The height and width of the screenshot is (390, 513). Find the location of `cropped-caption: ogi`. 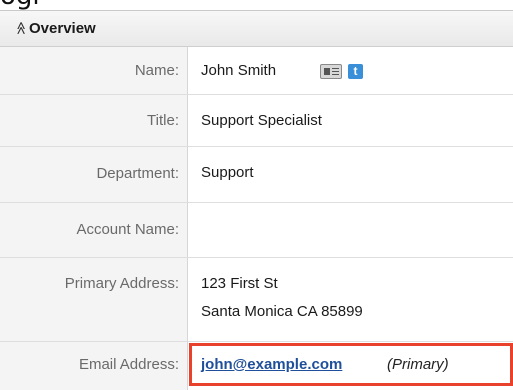

cropped-caption: ogi is located at coordinates (256, 5).